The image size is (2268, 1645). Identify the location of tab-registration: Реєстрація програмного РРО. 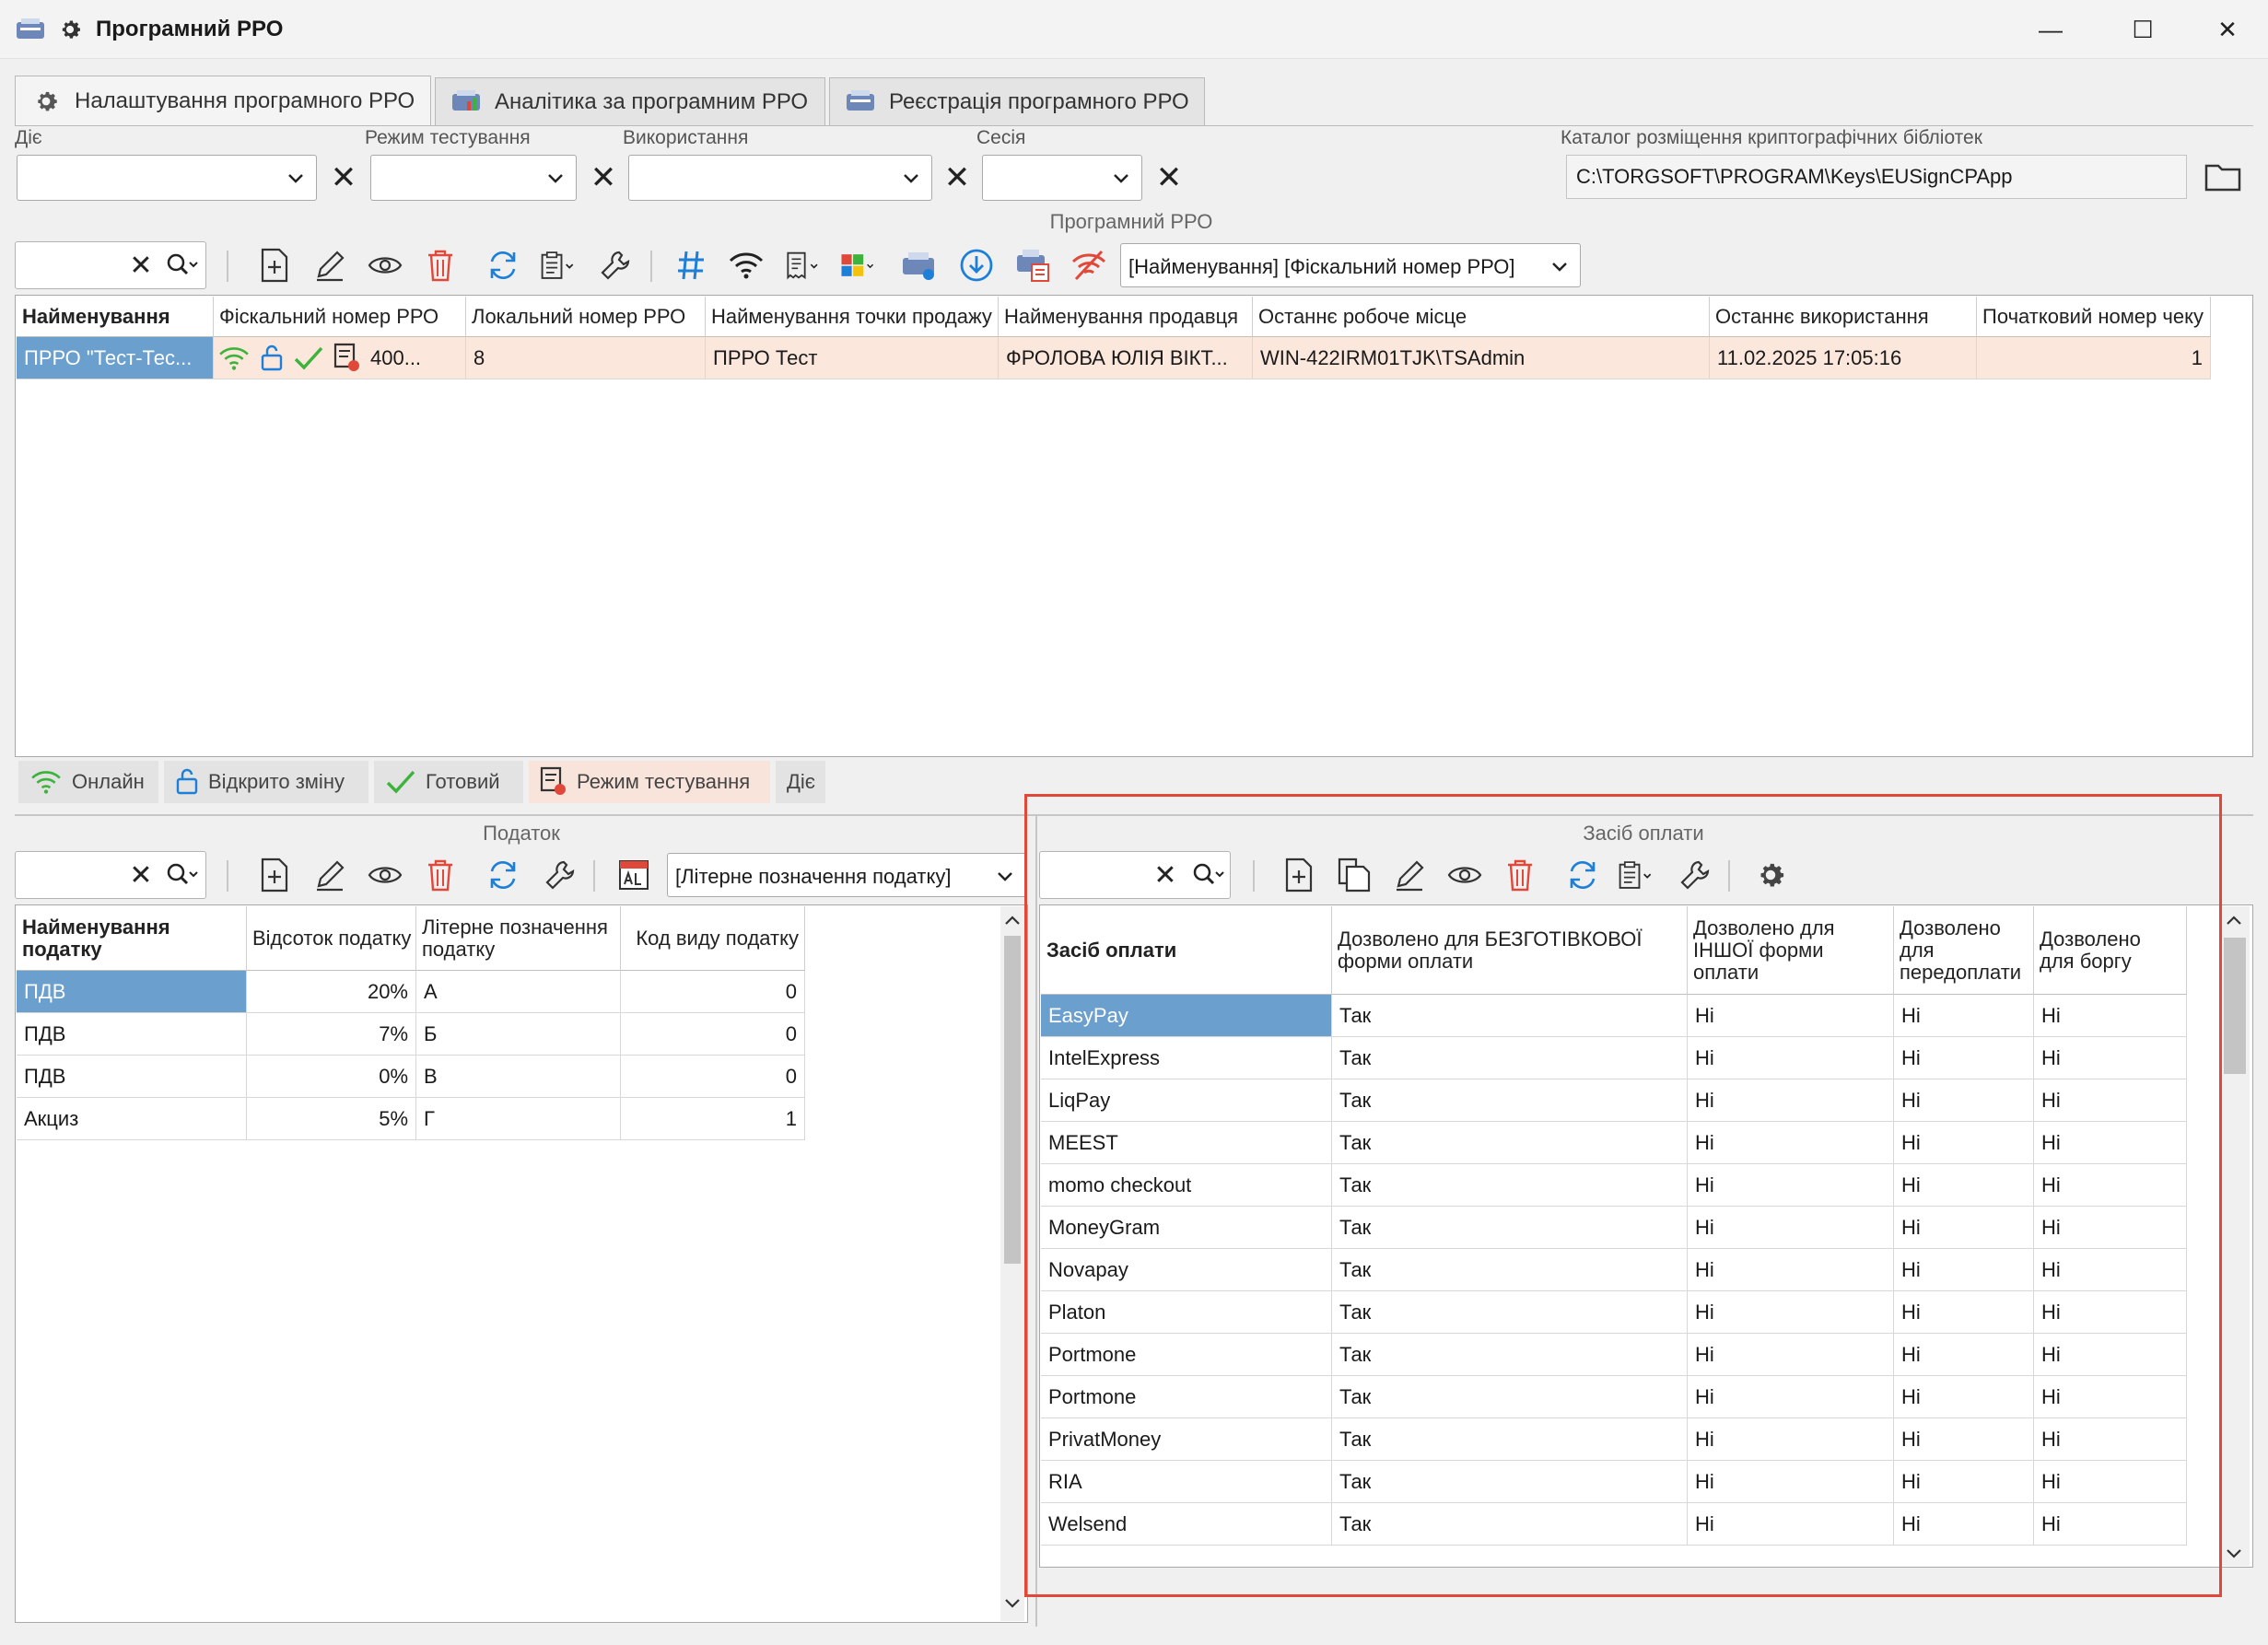
(1017, 101).